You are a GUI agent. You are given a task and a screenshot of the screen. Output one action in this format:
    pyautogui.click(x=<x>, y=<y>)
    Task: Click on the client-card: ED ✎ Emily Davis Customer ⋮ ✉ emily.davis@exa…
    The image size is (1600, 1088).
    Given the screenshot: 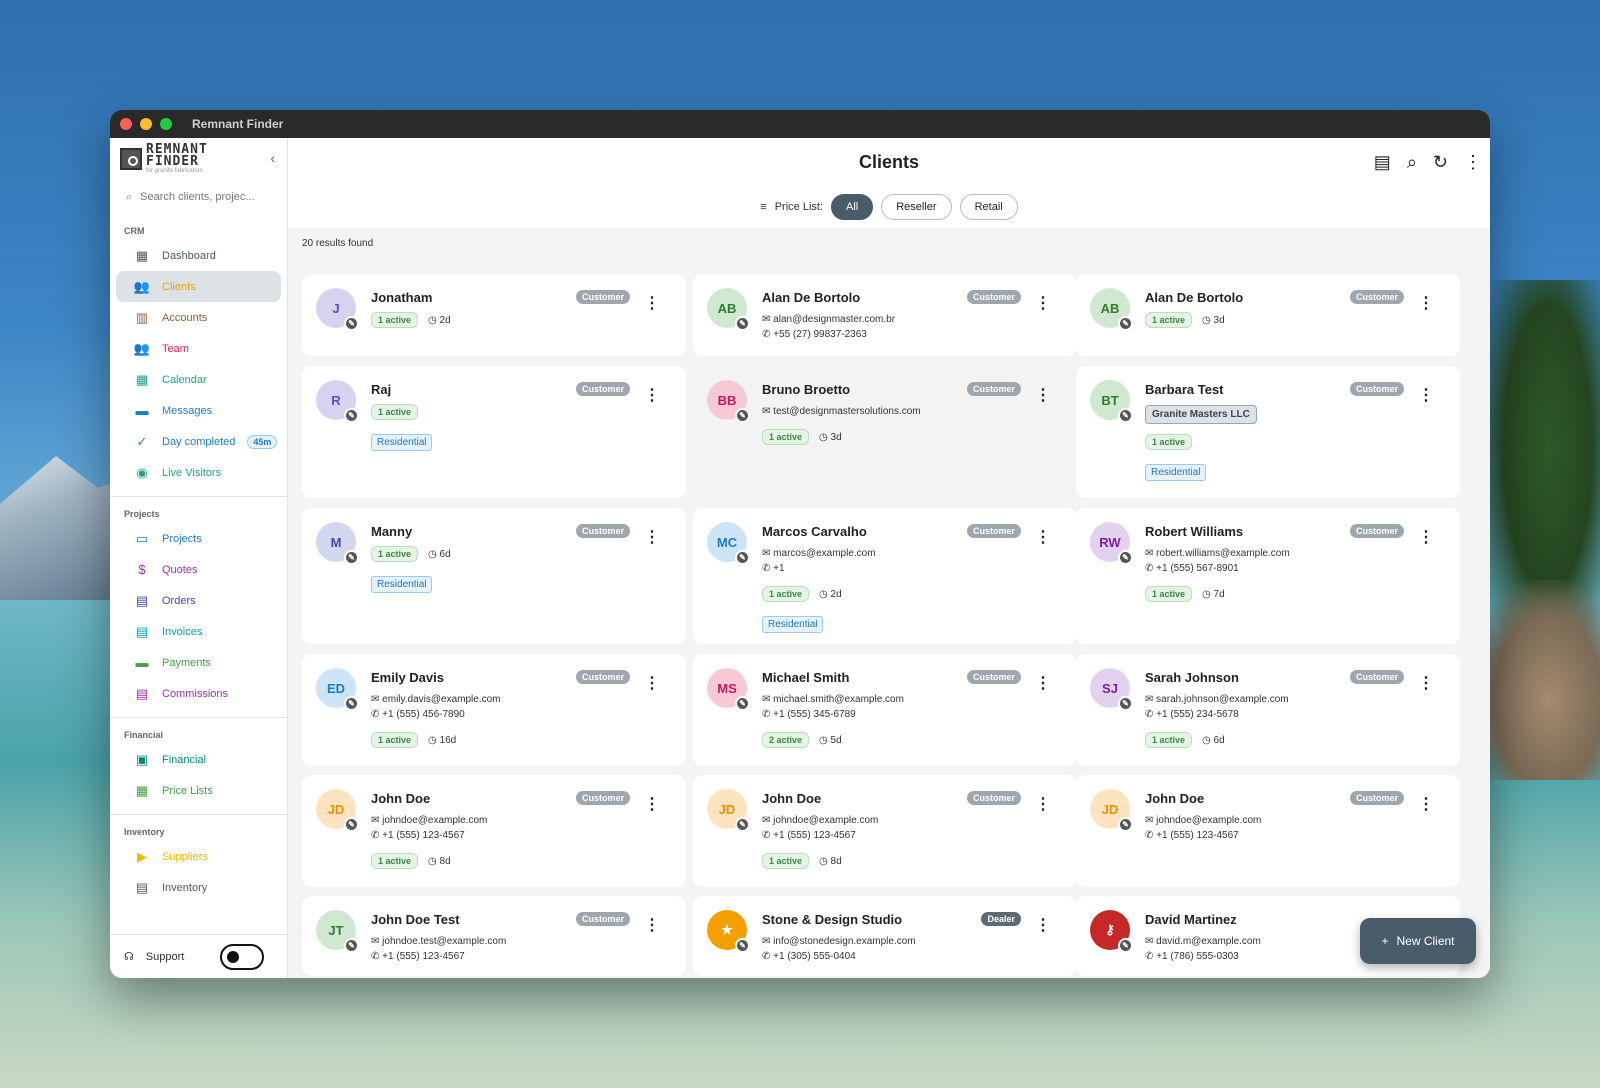 What is the action you would take?
    pyautogui.click(x=494, y=710)
    